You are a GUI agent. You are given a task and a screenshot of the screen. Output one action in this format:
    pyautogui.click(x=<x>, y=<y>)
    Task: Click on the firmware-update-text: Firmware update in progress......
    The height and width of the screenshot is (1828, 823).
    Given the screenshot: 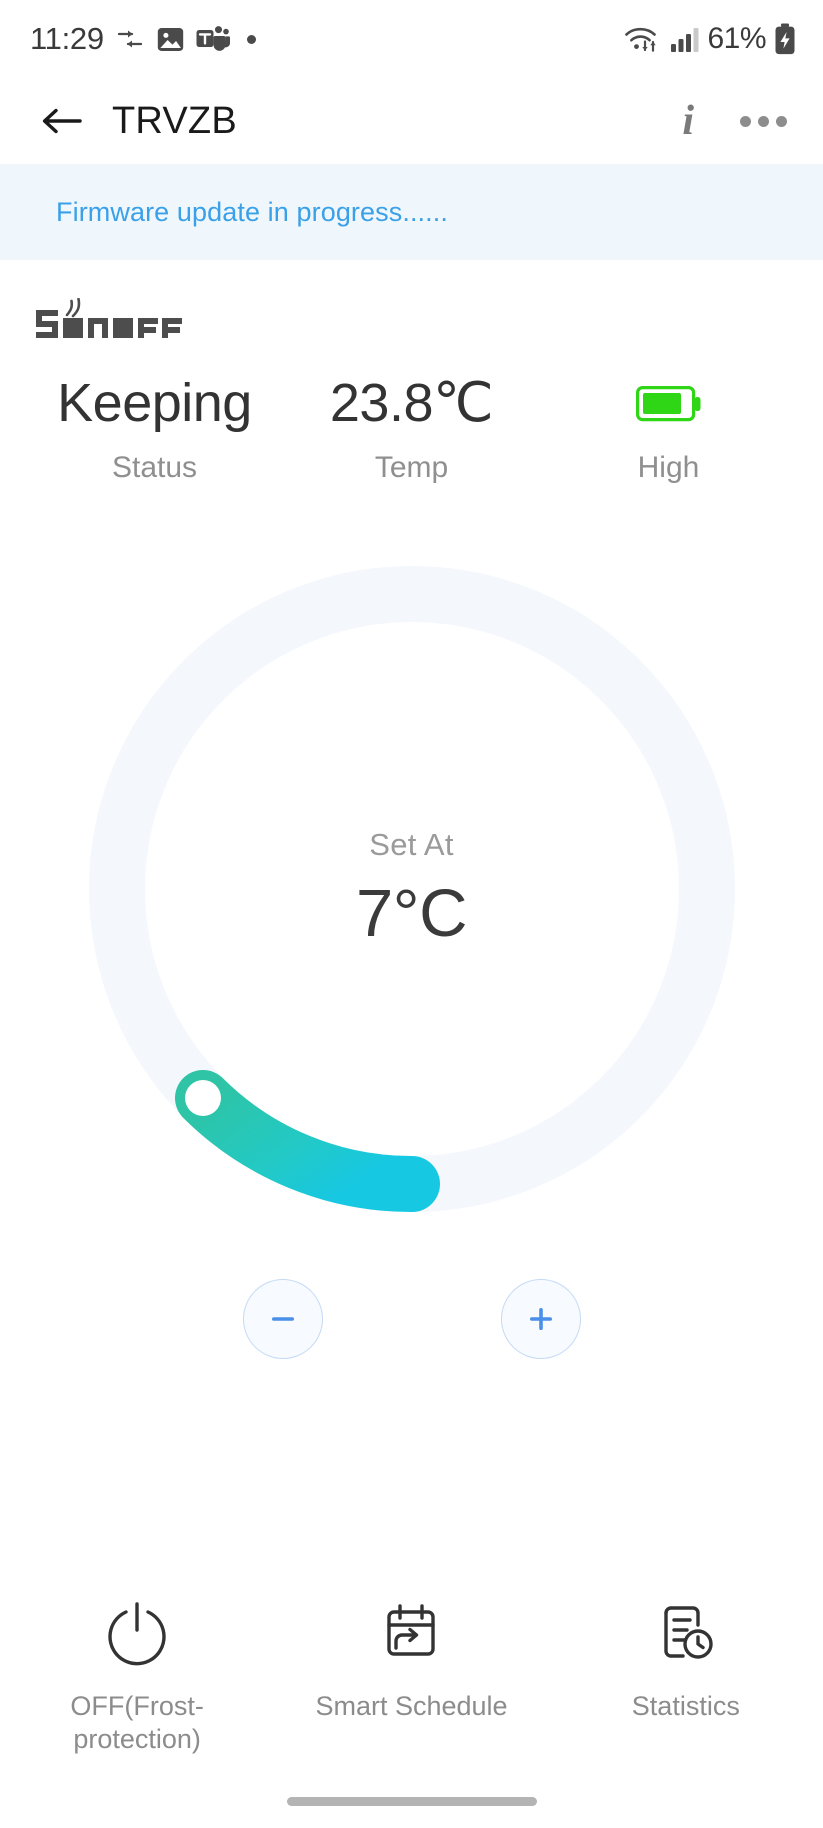 What is the action you would take?
    pyautogui.click(x=252, y=211)
    